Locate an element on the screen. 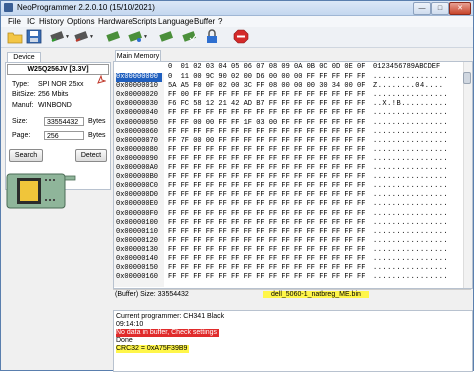 Image resolution: width=474 pixels, height=372 pixels. row-offset: 0x000000F0 is located at coordinates (139, 214).